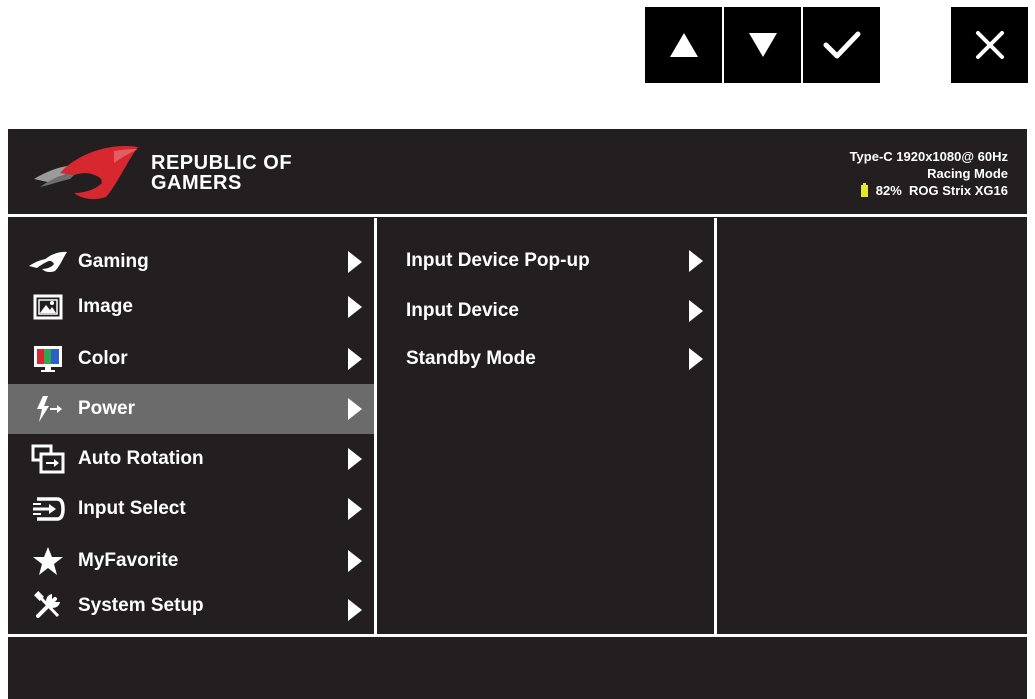 The height and width of the screenshot is (699, 1035). I want to click on battery-icon, so click(864, 190).